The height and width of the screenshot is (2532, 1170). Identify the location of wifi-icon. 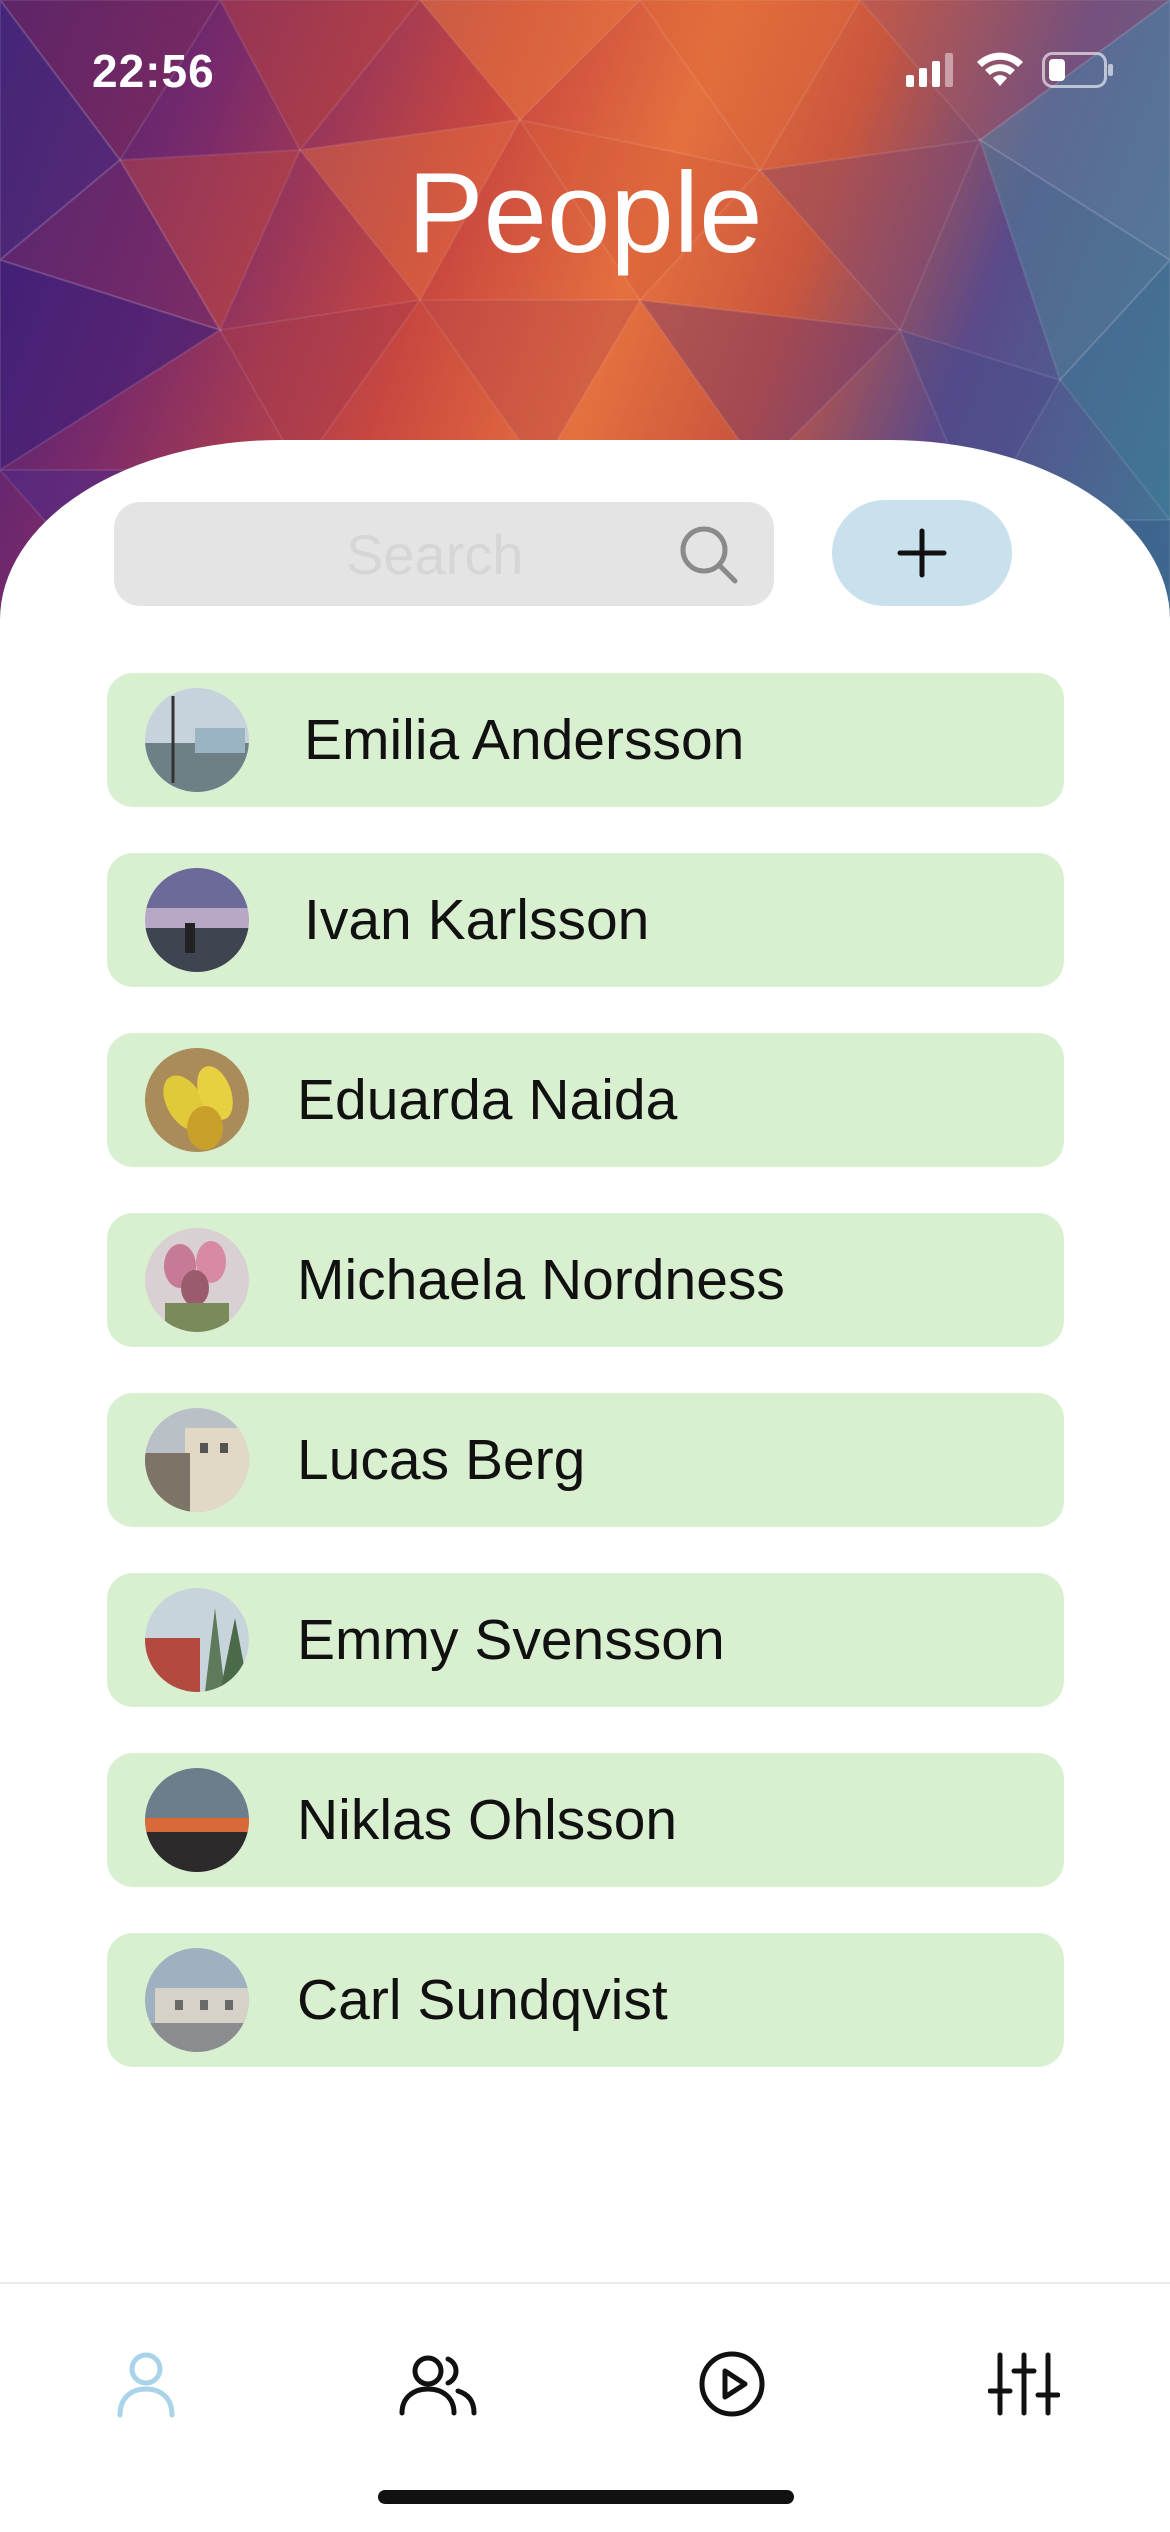
(1000, 69).